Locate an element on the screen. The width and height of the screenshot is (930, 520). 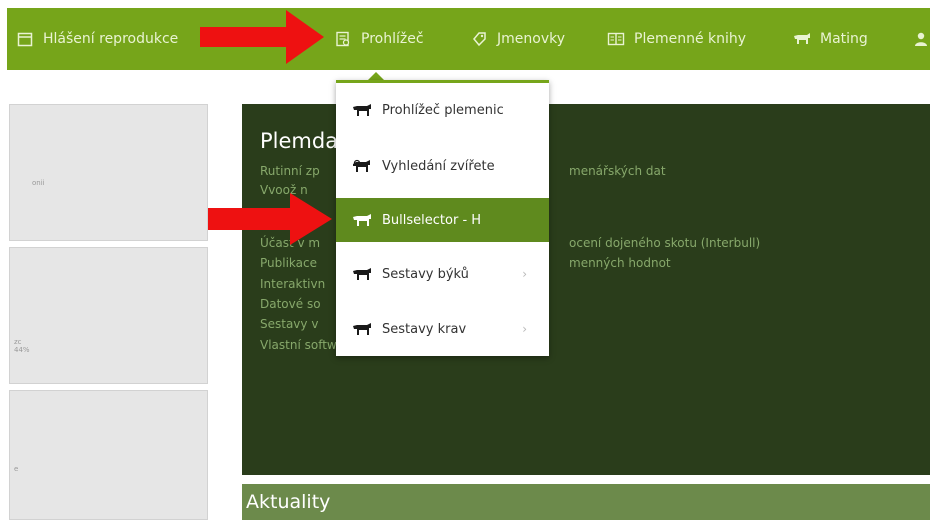
cow-search-icon is located at coordinates (363, 166).